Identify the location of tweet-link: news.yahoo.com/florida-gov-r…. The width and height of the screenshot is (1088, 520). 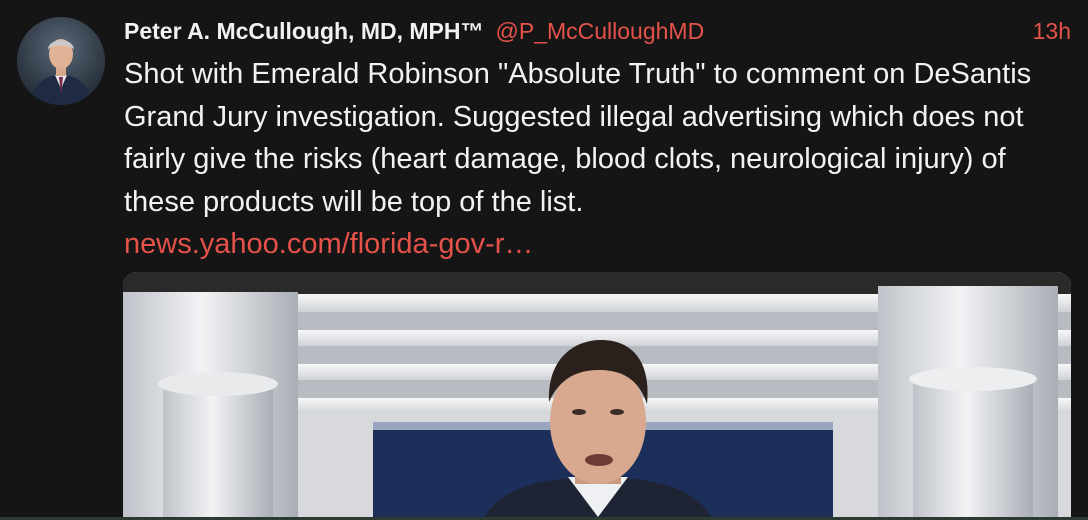
(328, 244).